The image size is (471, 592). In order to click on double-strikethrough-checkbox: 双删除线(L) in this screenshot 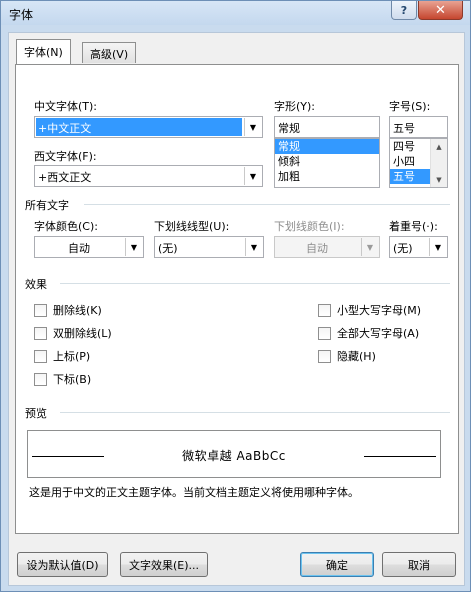, I will do `click(73, 333)`.